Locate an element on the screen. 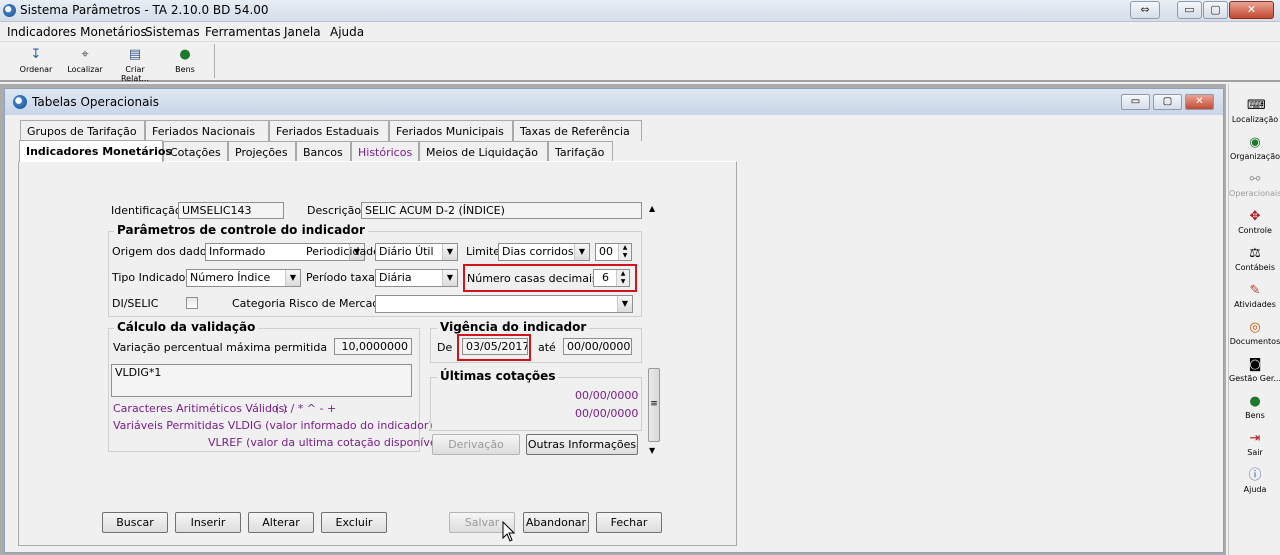  toolbar-separator is located at coordinates (214, 61).